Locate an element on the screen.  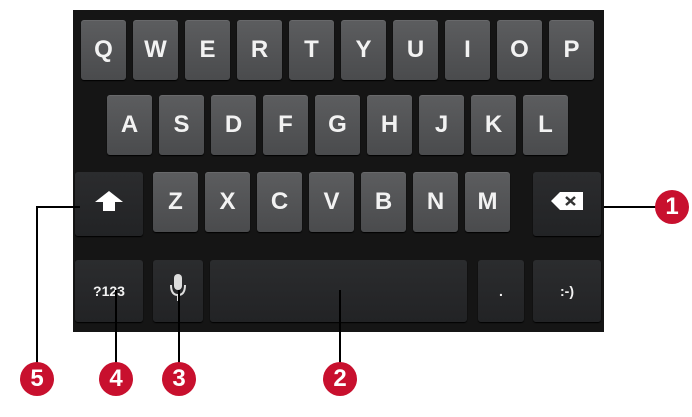
key-f: F is located at coordinates (285, 125).